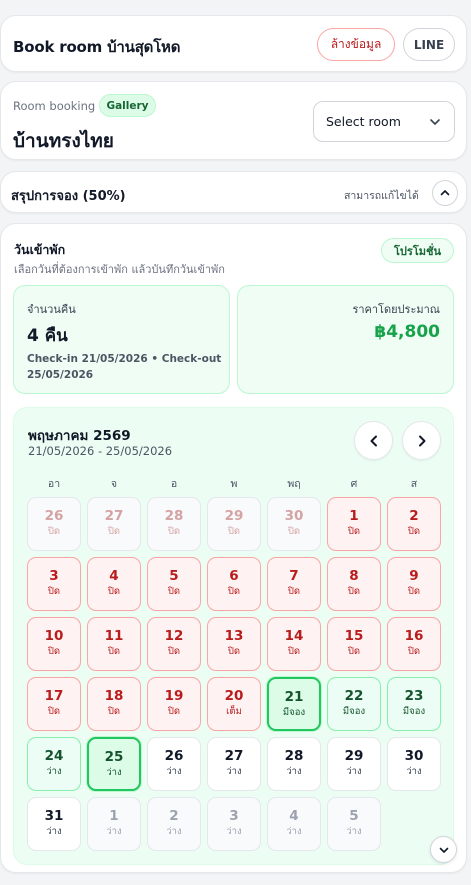 This screenshot has width=471, height=885. I want to click on calendar-day: 2 ปิด, so click(414, 524).